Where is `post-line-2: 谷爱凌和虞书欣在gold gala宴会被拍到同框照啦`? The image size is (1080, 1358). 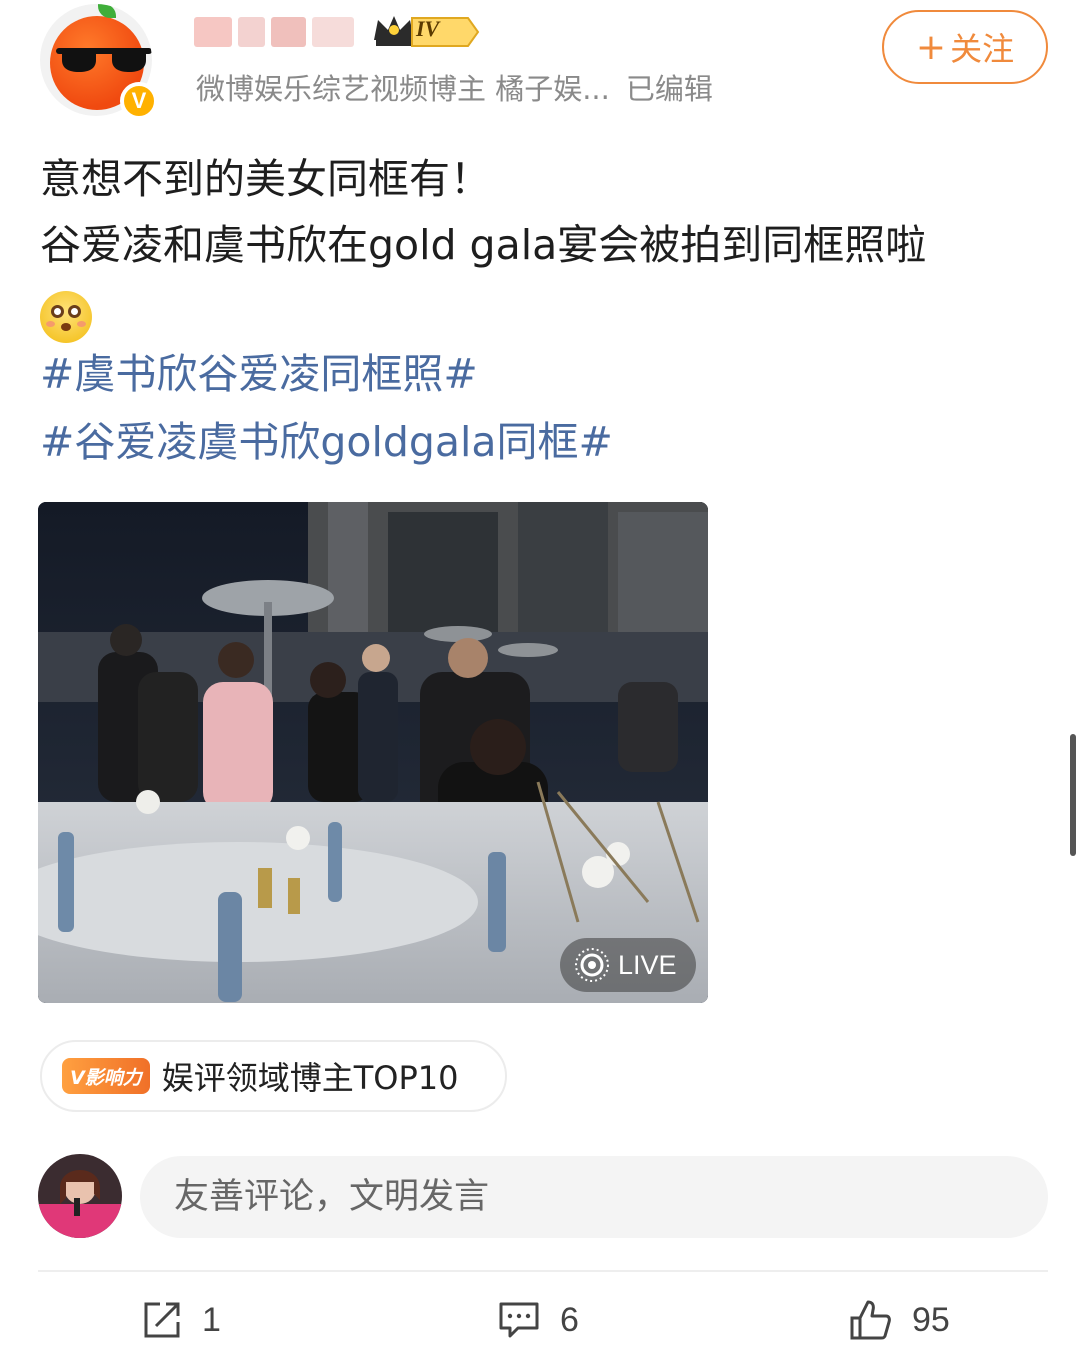 post-line-2: 谷爱凌和虞书欣在gold gala宴会被拍到同框照啦 is located at coordinates (483, 245).